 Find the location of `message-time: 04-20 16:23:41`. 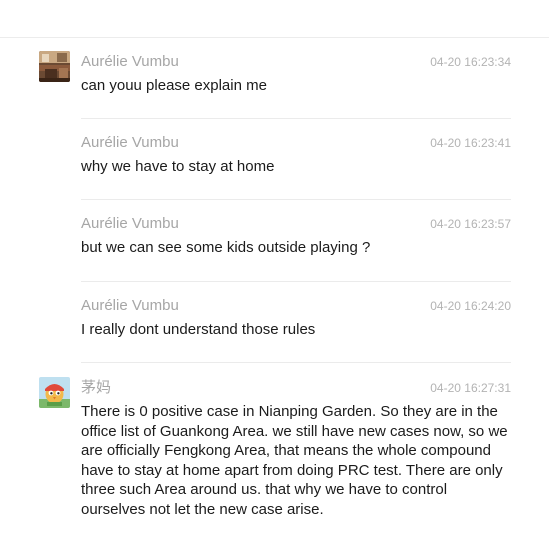

message-time: 04-20 16:23:41 is located at coordinates (470, 143).